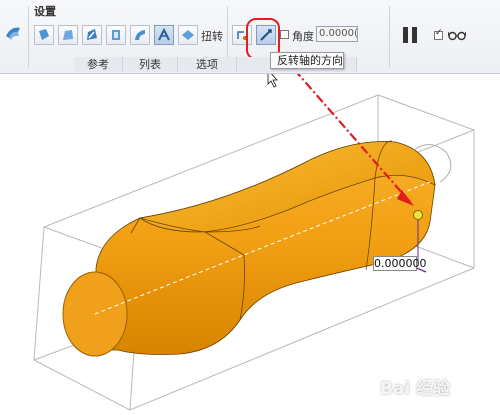 This screenshot has height=415, width=500. What do you see at coordinates (303, 36) in the screenshot?
I see `angle-label: 角度` at bounding box center [303, 36].